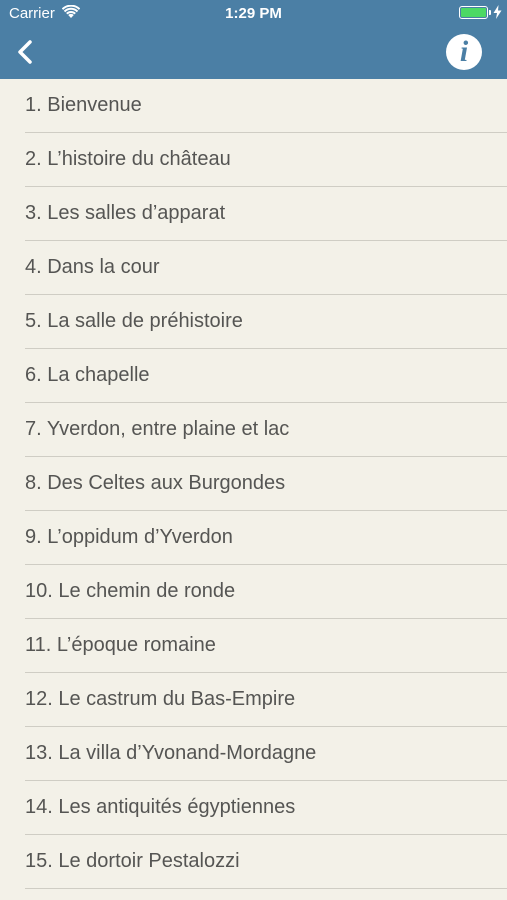 This screenshot has width=507, height=900. What do you see at coordinates (120, 645) in the screenshot?
I see `list-item-label: 11. L’époque romaine` at bounding box center [120, 645].